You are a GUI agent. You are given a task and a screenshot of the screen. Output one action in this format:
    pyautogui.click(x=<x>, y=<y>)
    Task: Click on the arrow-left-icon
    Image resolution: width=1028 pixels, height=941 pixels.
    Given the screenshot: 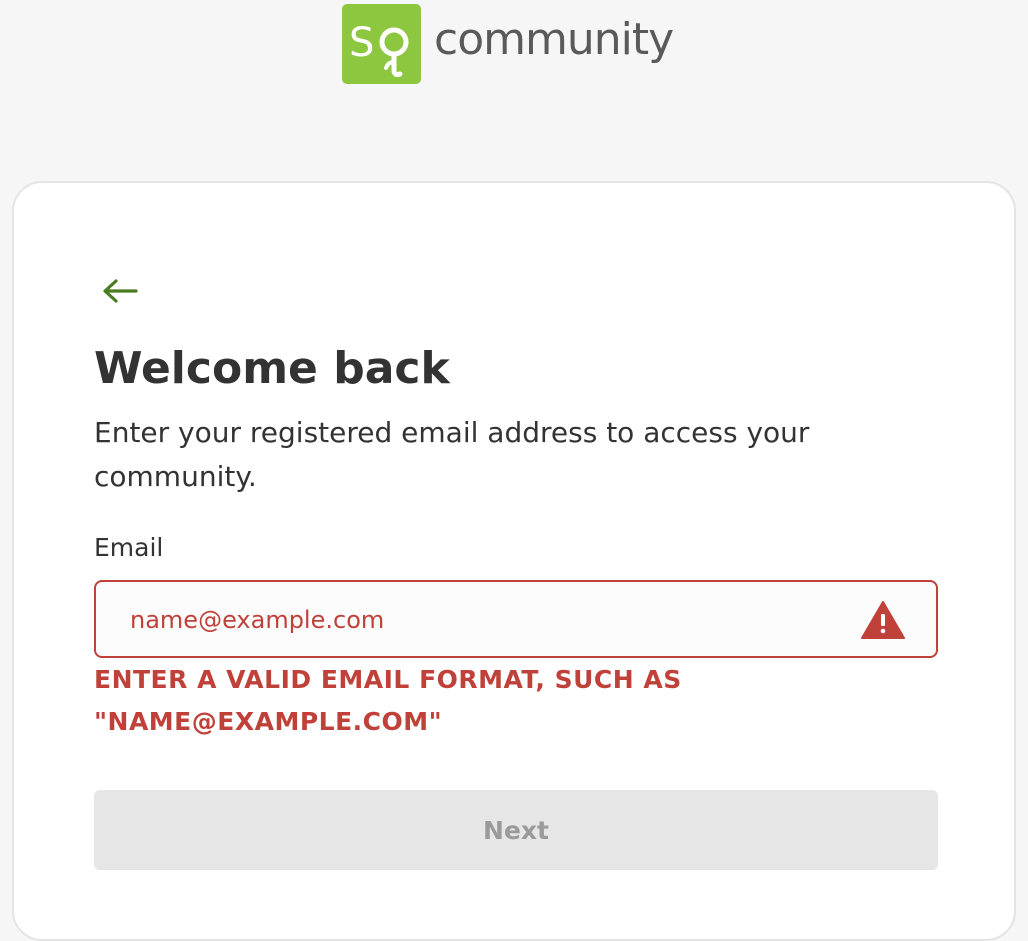 What is the action you would take?
    pyautogui.click(x=120, y=291)
    